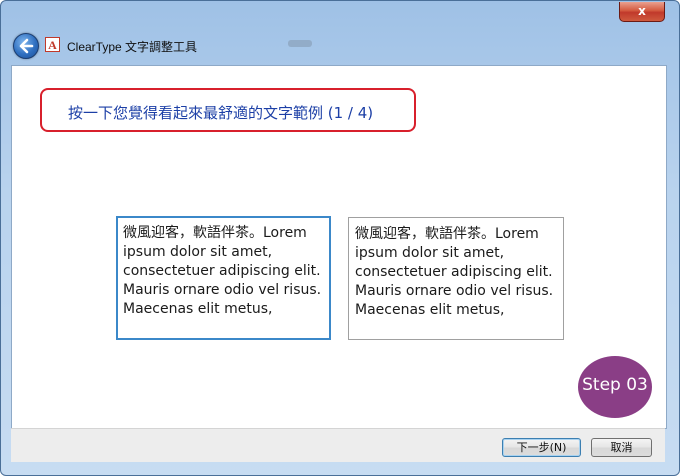  I want to click on back-arrow-icon, so click(26, 46).